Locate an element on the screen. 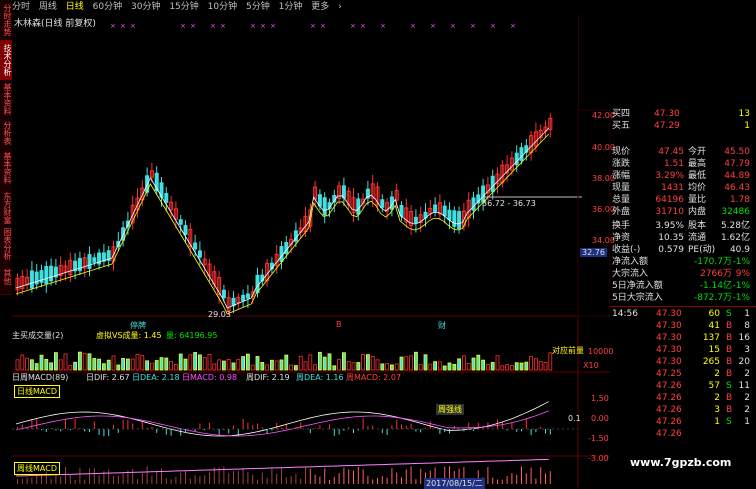  chevron-right-icon: › is located at coordinates (340, 7).